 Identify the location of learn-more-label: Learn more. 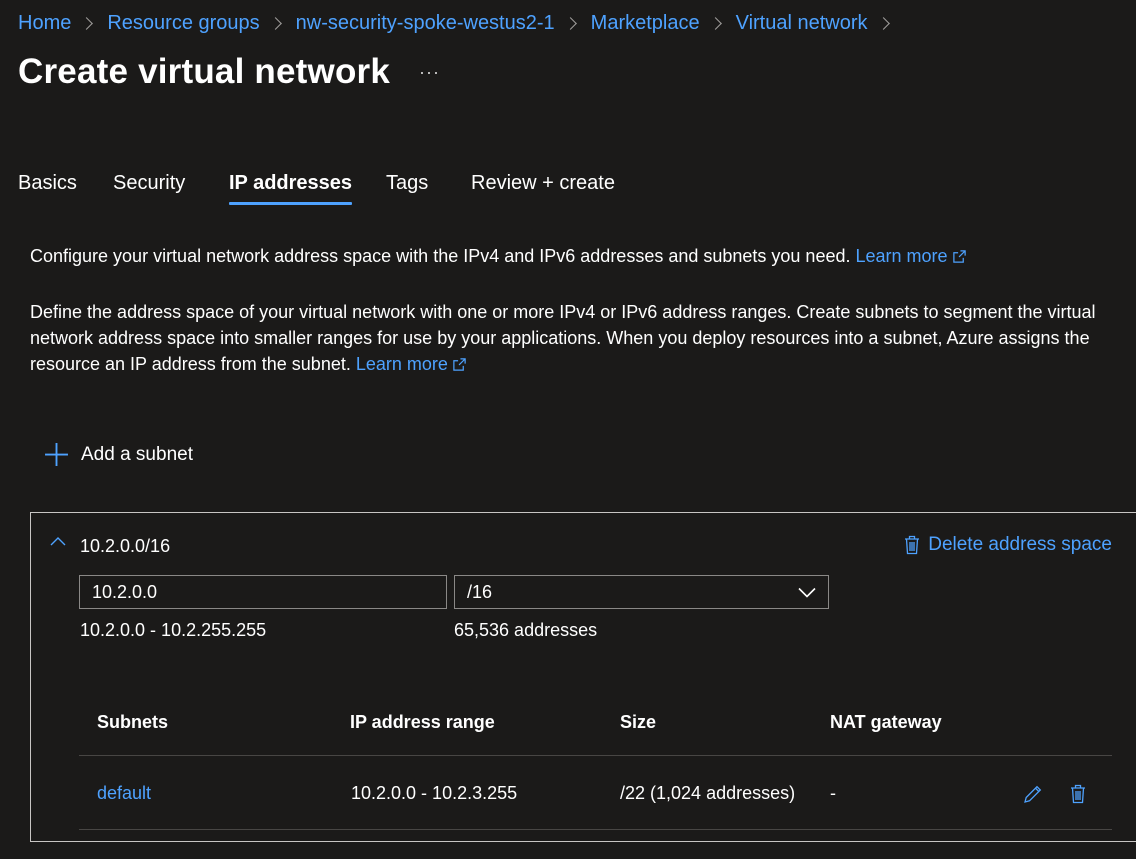
(901, 256).